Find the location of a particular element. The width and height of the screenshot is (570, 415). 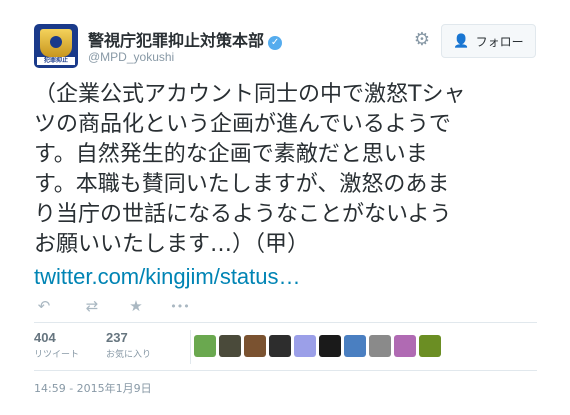

tweet-header: 犯罪抑止 警視庁犯罪抑止対策本部 ✓ @MPD_yokushi ⚙ 👤 フォロー is located at coordinates (289, 47).